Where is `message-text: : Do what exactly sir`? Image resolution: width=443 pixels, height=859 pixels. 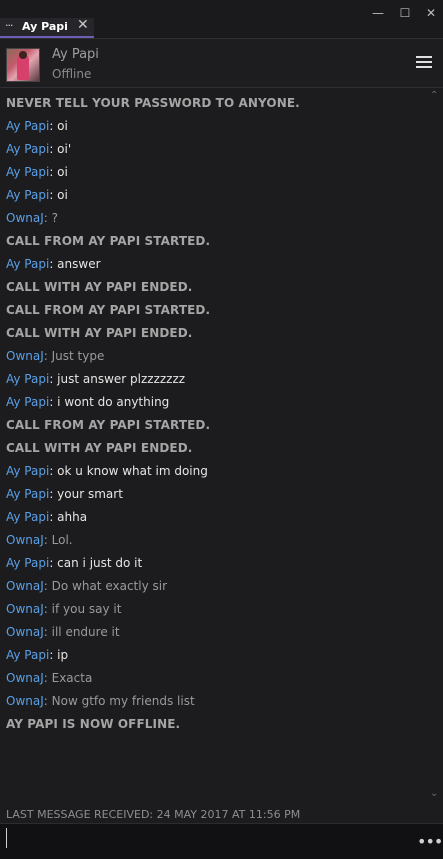
message-text: : Do what exactly sir is located at coordinates (105, 586).